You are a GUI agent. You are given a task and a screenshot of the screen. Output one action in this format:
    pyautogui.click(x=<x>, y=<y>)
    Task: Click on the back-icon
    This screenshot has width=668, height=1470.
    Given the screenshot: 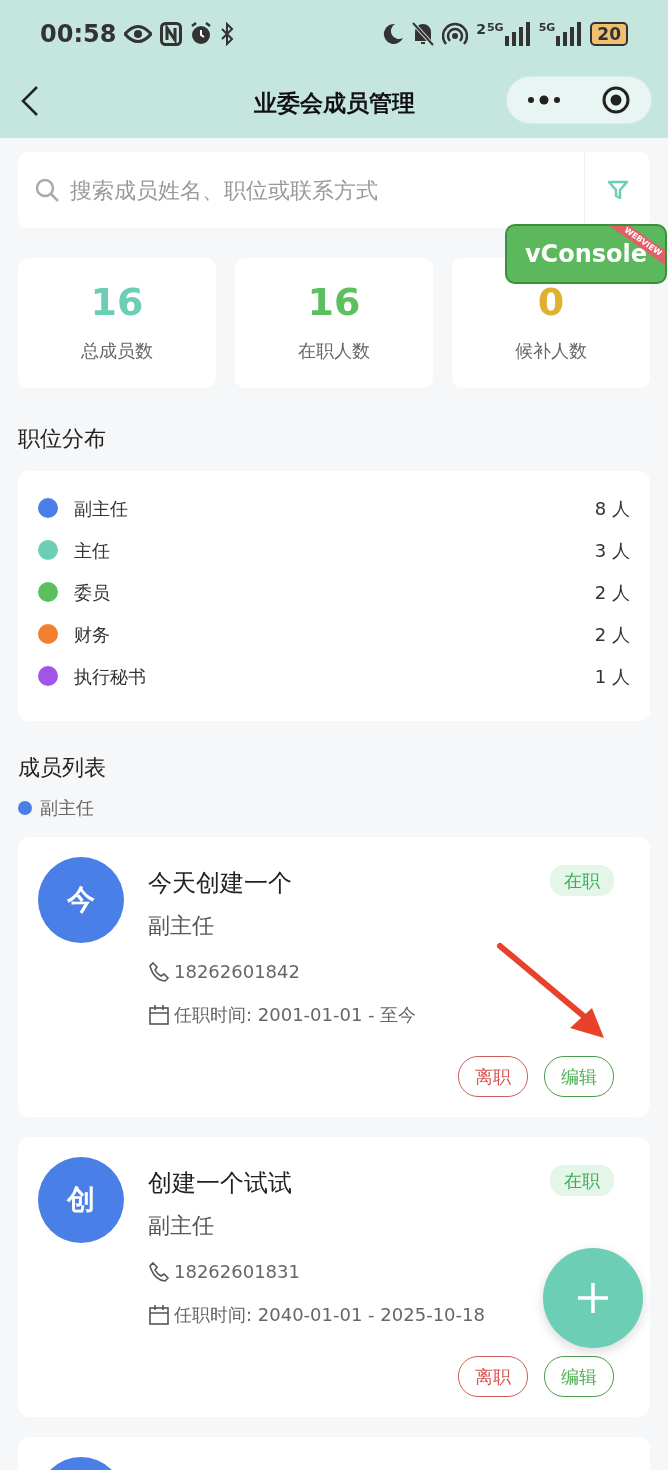 What is the action you would take?
    pyautogui.click(x=30, y=101)
    